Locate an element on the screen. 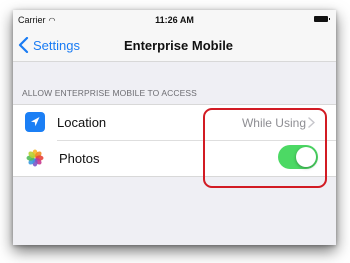  navigation-bar: Settings Enterprise Mobile is located at coordinates (174, 46).